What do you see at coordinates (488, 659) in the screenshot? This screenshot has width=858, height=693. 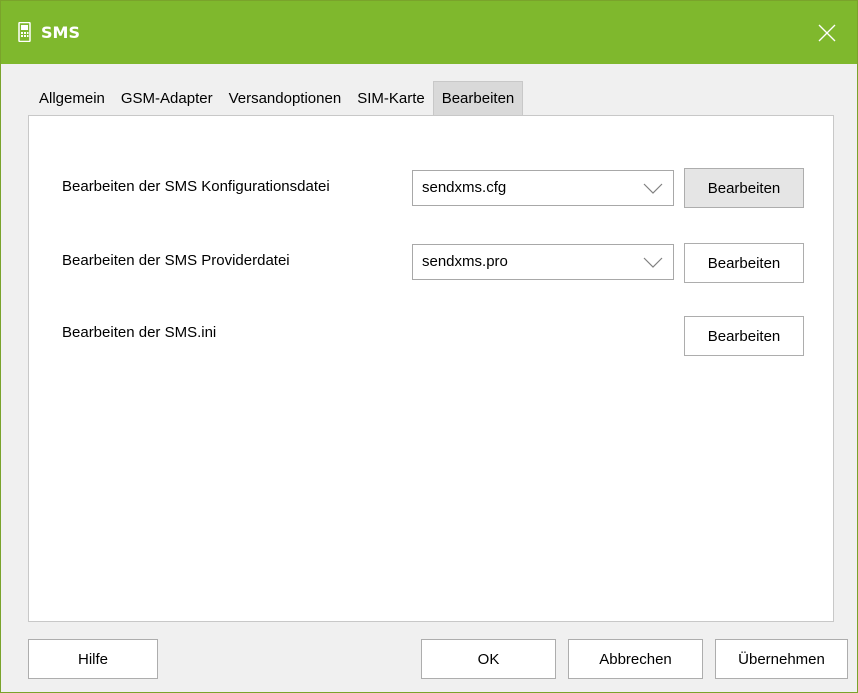 I see `ok-button: OK` at bounding box center [488, 659].